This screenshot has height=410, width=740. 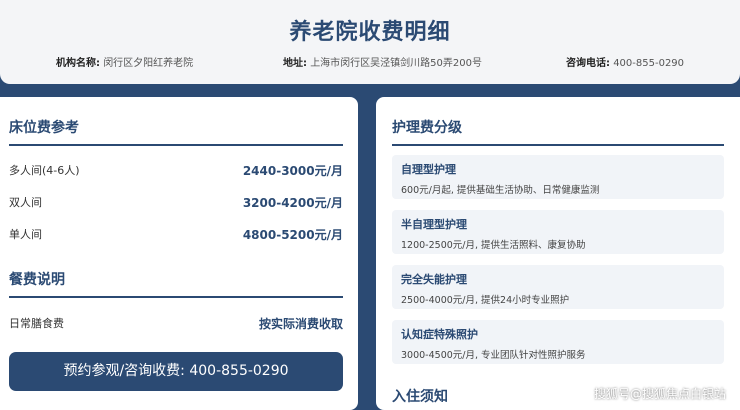 What do you see at coordinates (558, 131) in the screenshot?
I see `care-fee-title: 护理费分级` at bounding box center [558, 131].